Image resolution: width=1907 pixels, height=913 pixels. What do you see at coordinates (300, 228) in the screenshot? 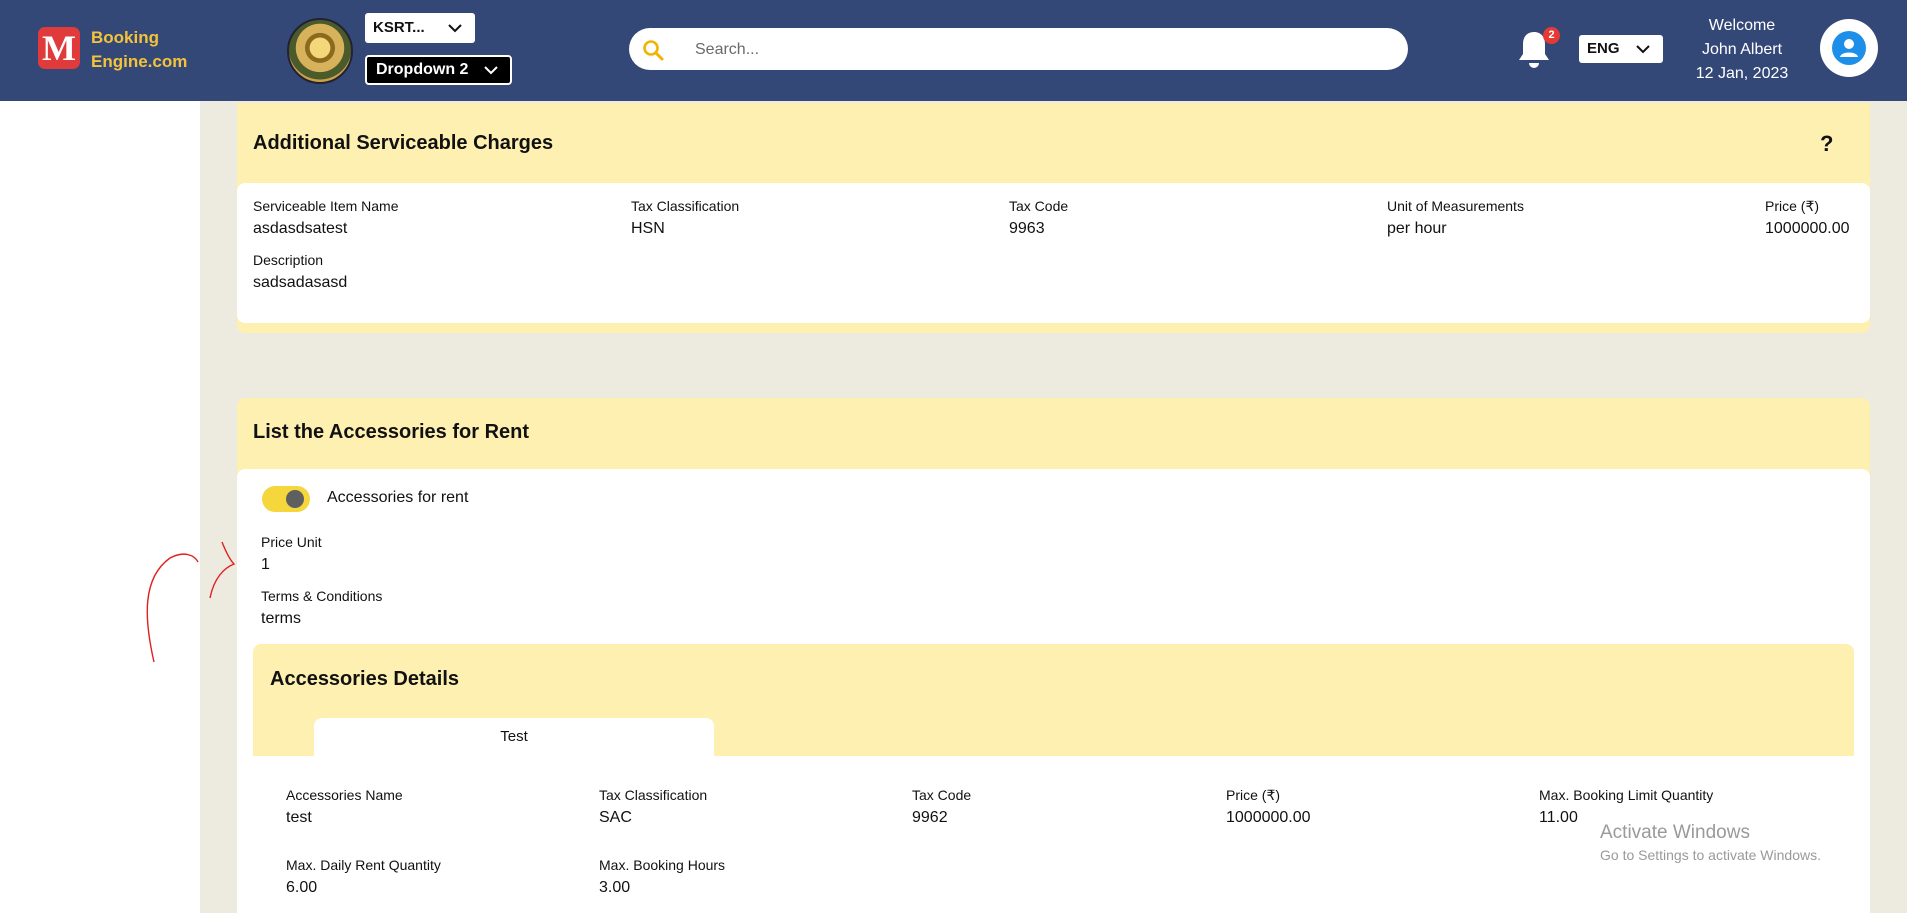
I see `serviceable-item-name-value: asdasdsatest` at bounding box center [300, 228].